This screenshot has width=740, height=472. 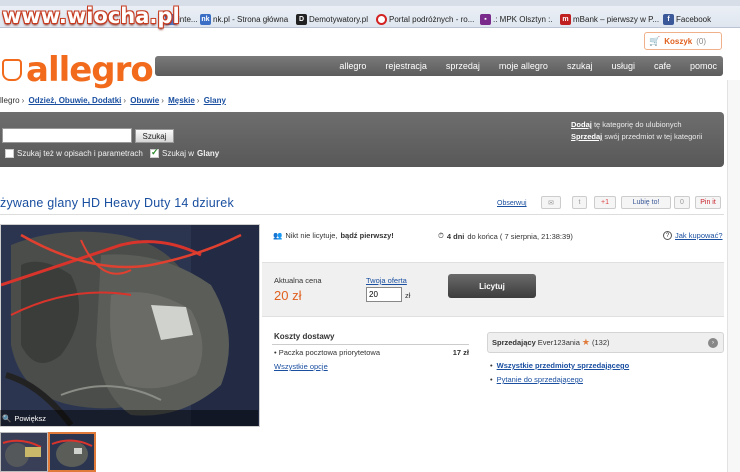 I want to click on time-left: ⏱ 4 dni do końca ( 7 sierpnia, 21:38:39), so click(x=505, y=236).